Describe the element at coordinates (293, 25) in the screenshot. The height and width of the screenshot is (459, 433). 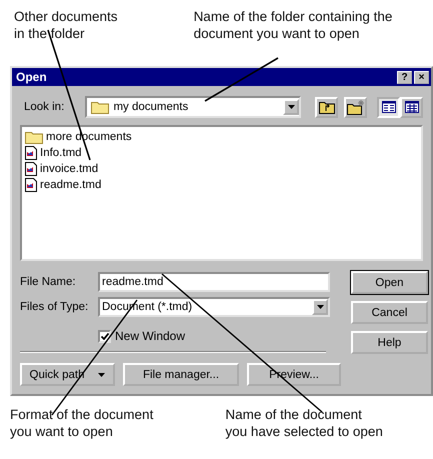
I see `callout-text: Name of the folder containing the document you want to open` at that location.